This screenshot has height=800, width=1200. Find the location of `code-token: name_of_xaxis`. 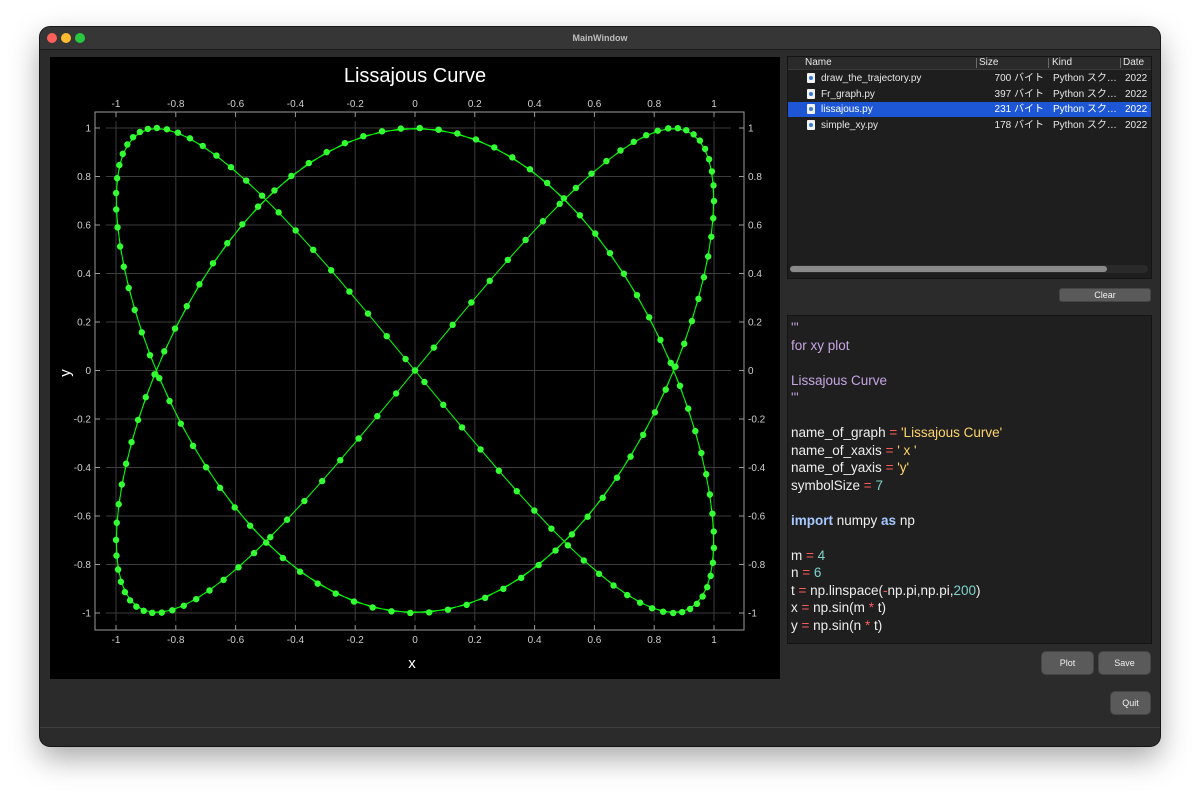

code-token: name_of_xaxis is located at coordinates (838, 450).